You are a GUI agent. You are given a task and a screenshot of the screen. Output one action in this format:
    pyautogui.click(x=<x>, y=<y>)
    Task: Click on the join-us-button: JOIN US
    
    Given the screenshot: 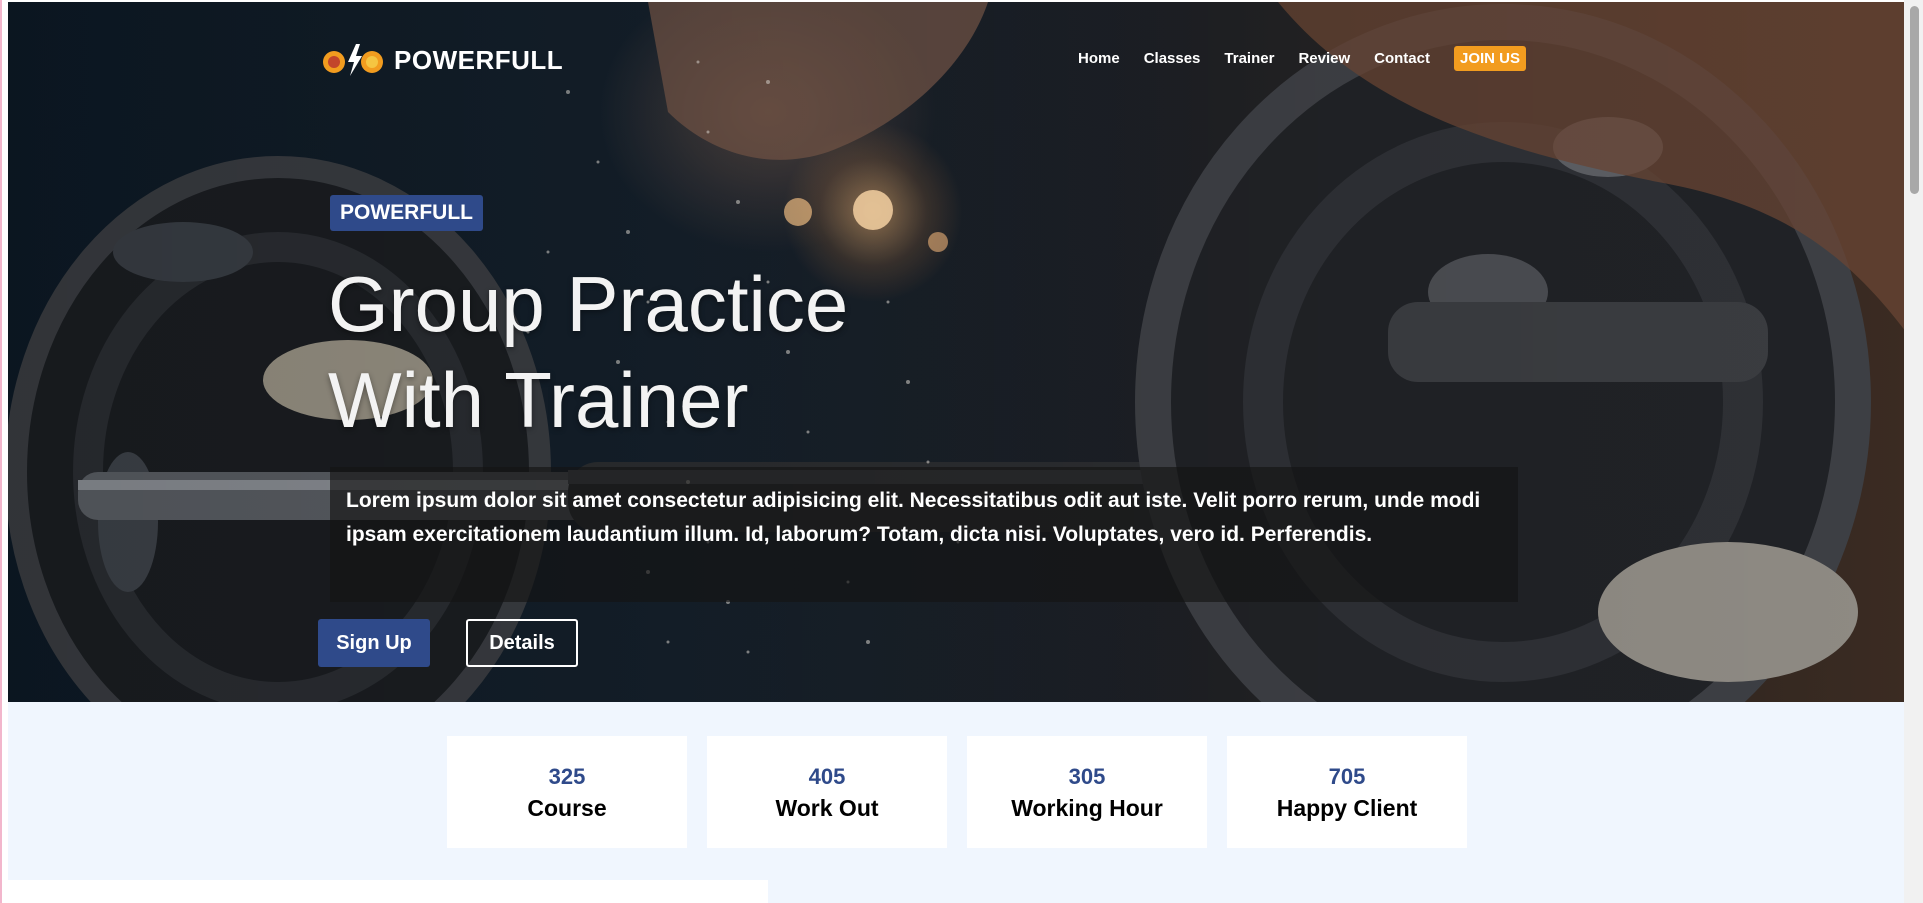 What is the action you would take?
    pyautogui.click(x=1489, y=58)
    